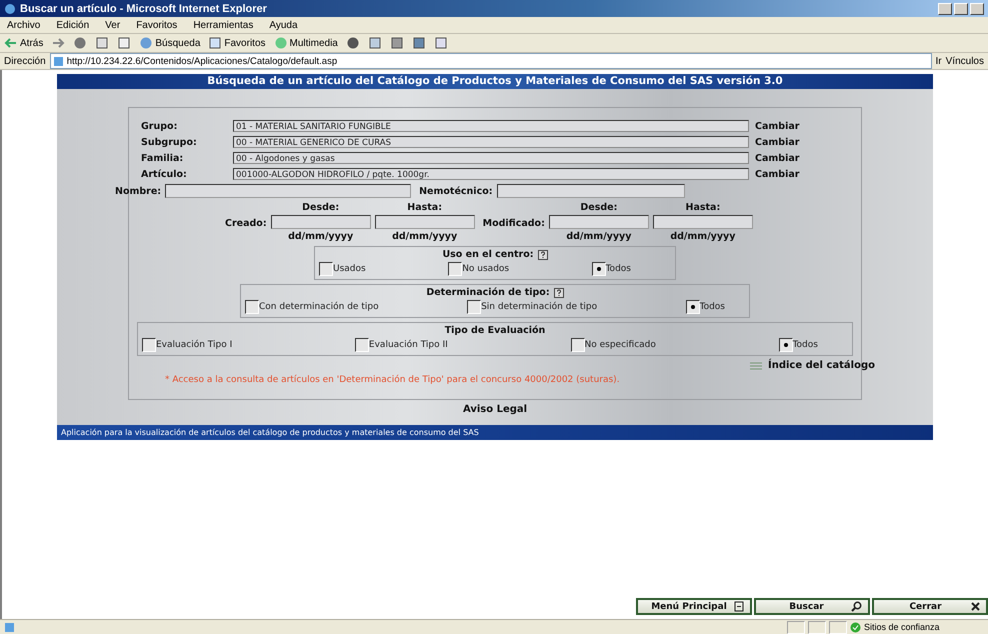 Image resolution: width=988 pixels, height=634 pixels. What do you see at coordinates (441, 43) in the screenshot?
I see `discuss-button` at bounding box center [441, 43].